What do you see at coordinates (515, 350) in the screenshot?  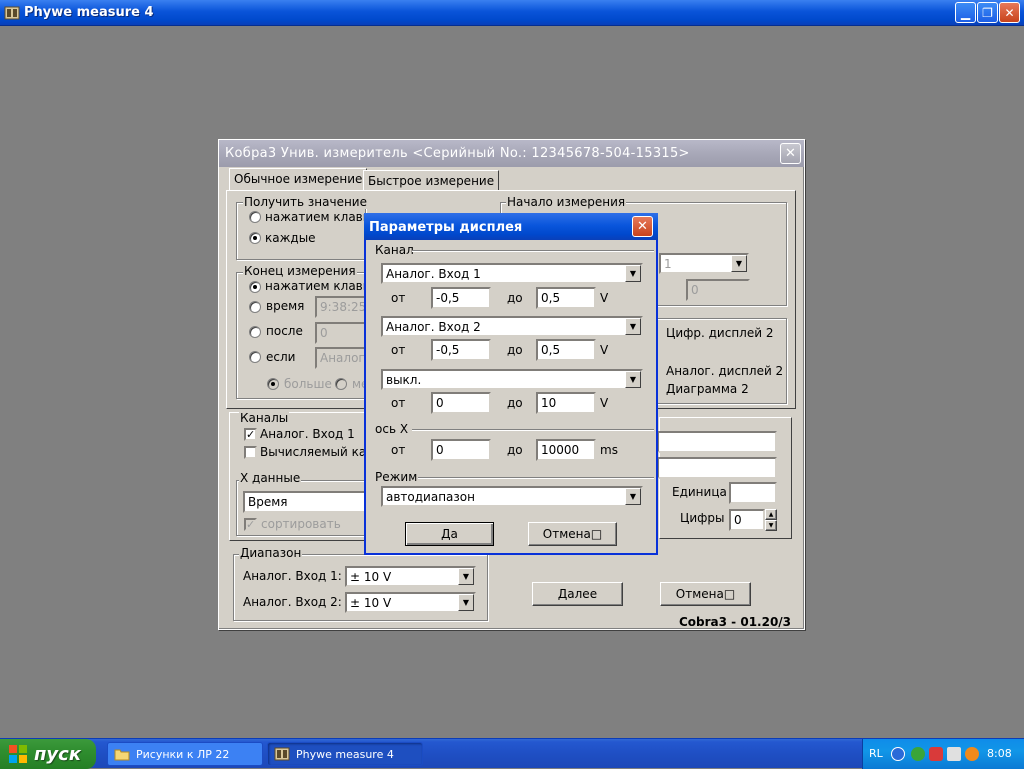 I see `channel2-to-label: до` at bounding box center [515, 350].